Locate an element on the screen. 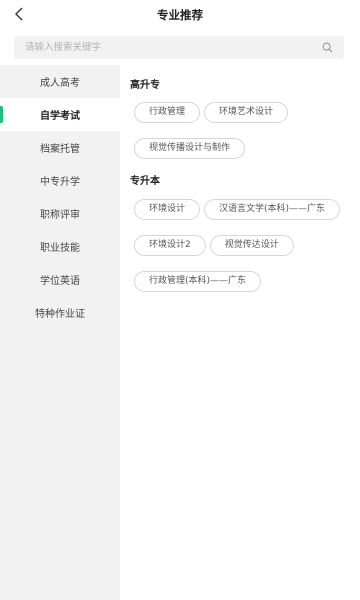  search-bar is located at coordinates (179, 47).